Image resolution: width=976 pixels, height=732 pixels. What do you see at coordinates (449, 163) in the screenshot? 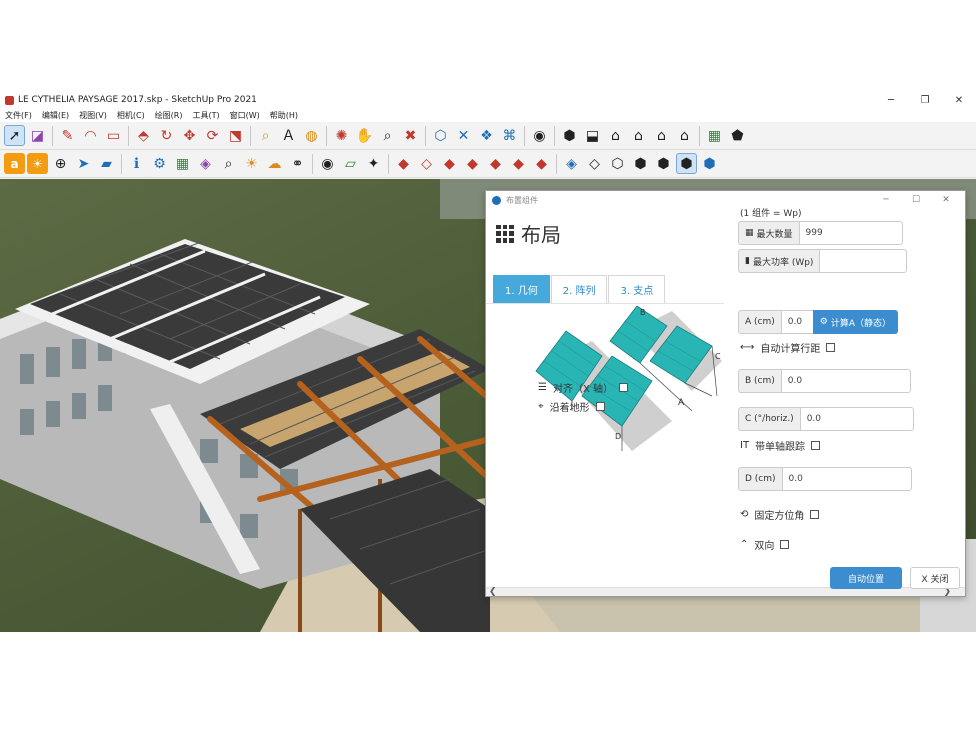
I see `smoove-icon: ◆` at bounding box center [449, 163].